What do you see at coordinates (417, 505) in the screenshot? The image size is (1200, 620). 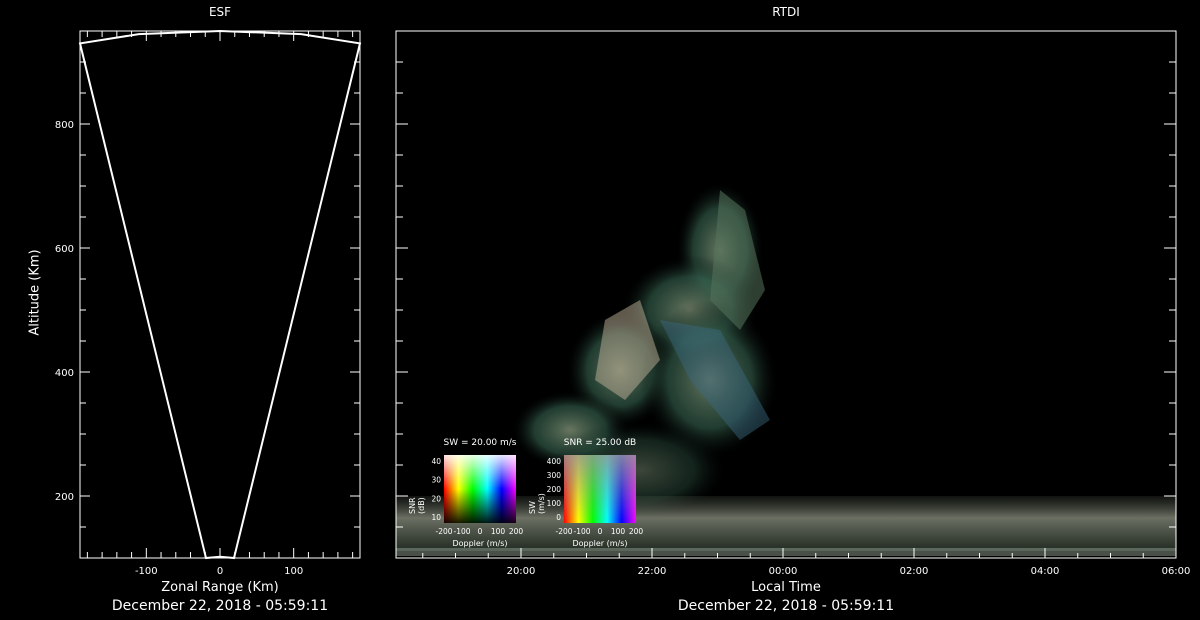 I see `legend-sw-ylabel: SNR (dB)` at bounding box center [417, 505].